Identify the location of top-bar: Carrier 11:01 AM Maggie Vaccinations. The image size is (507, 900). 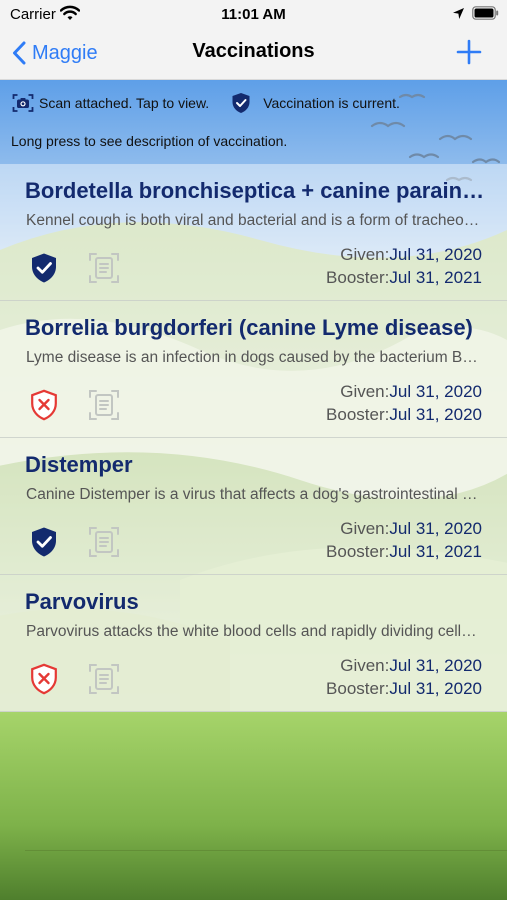
(253, 40).